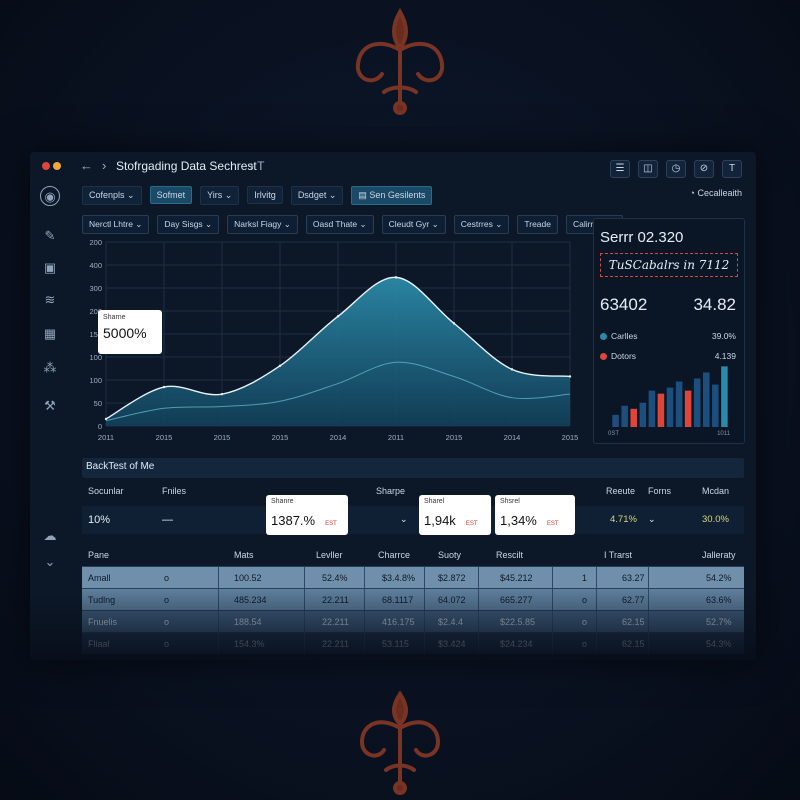 The height and width of the screenshot is (800, 800). I want to click on table-cell: $2.4.4, so click(451, 622).